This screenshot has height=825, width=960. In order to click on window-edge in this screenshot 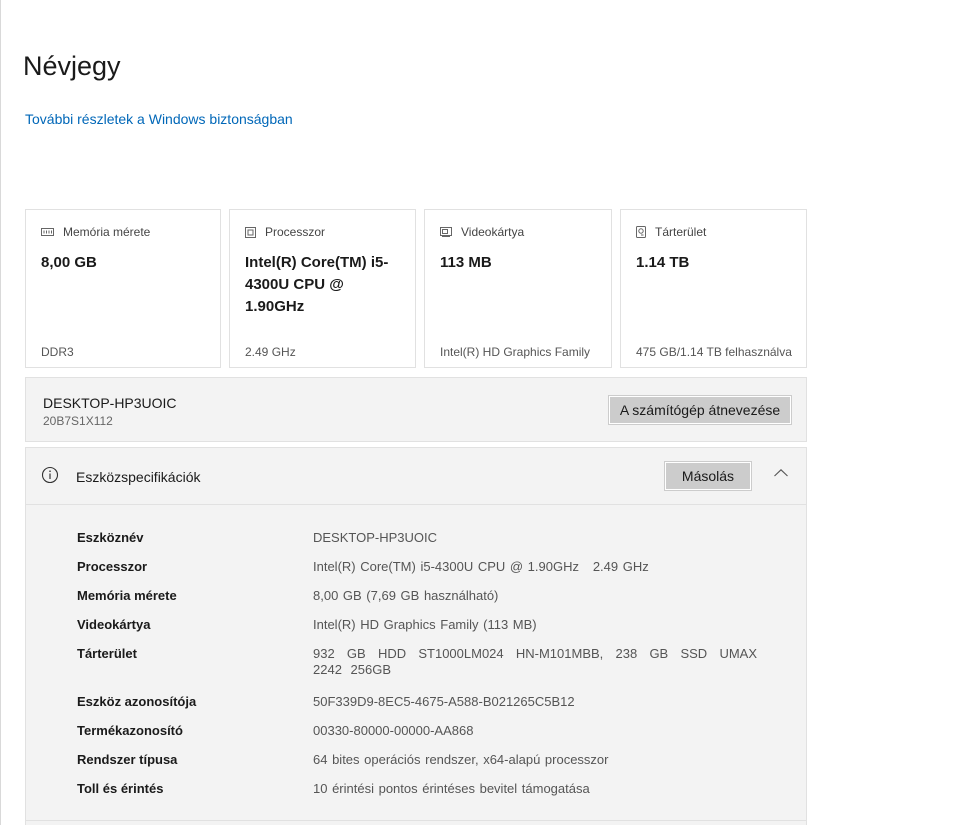, I will do `click(0, 412)`.